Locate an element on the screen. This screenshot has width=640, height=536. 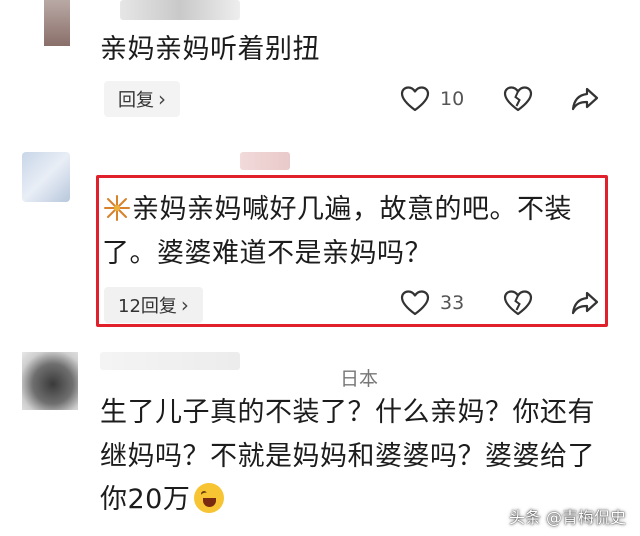
comment-line: 生了儿子真的不装了？什么亲妈？你还有 is located at coordinates (347, 412).